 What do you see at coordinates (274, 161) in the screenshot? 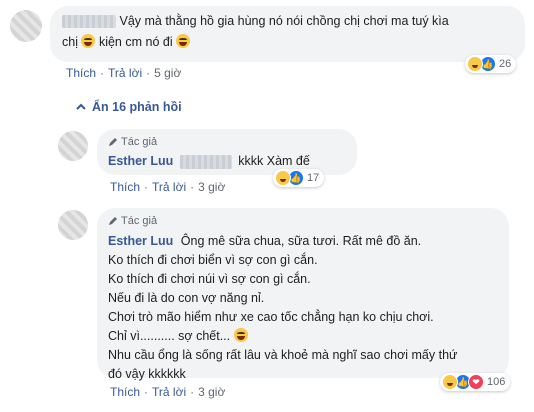
I see `reply-text: kkkk Xàm đế` at bounding box center [274, 161].